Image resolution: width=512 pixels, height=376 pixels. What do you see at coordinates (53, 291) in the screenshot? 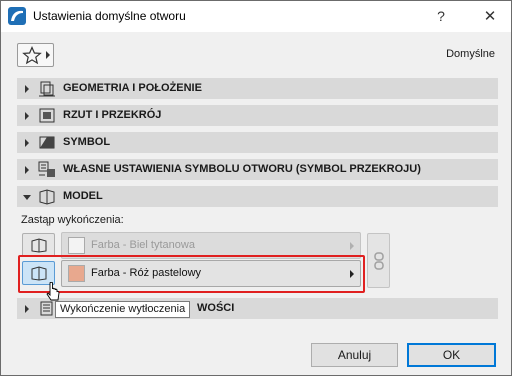
I see `mouse-cursor-icon` at bounding box center [53, 291].